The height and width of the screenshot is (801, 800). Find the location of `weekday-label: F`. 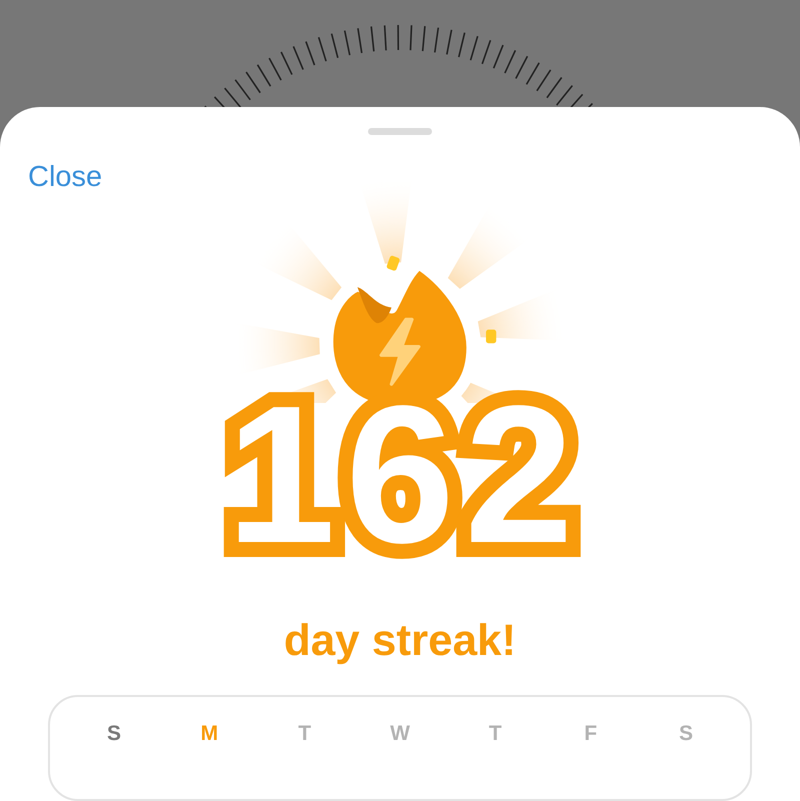

weekday-label: F is located at coordinates (590, 733).